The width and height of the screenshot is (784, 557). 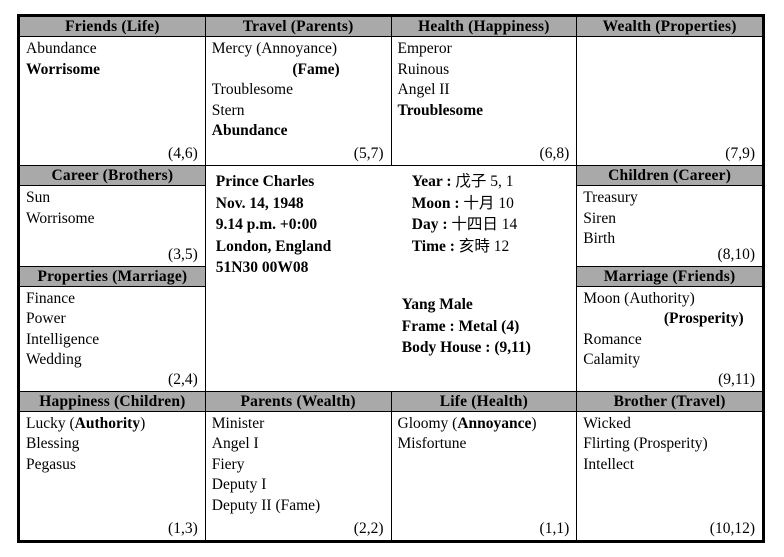 What do you see at coordinates (112, 176) in the screenshot?
I see `palace-header: Career (Brothers)` at bounding box center [112, 176].